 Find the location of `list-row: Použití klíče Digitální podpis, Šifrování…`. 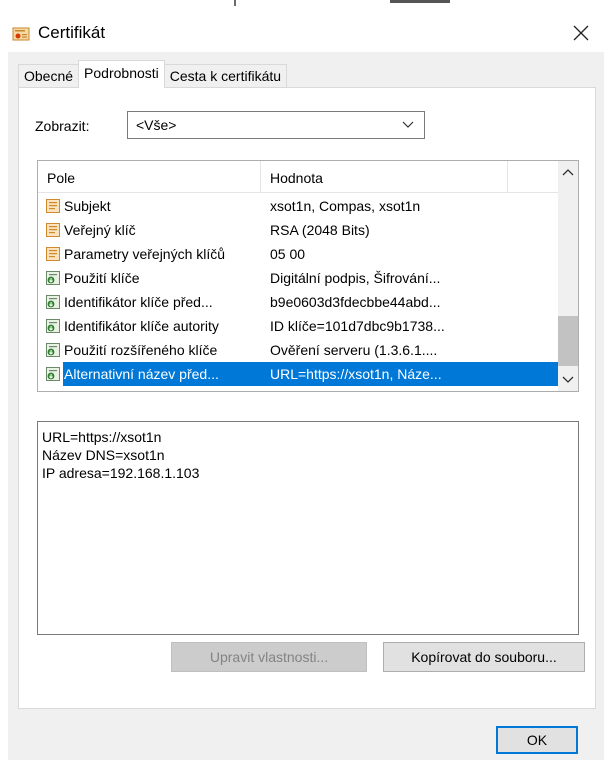

list-row: Použití klíče Digitální podpis, Šifrování… is located at coordinates (298, 278).